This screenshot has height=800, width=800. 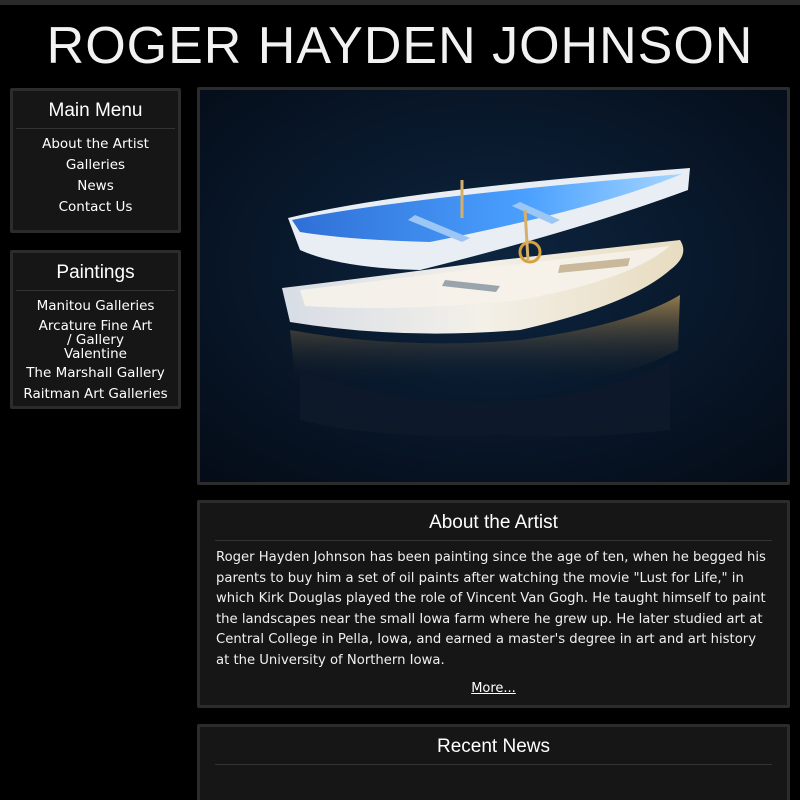 I want to click on news-panel: Recent News, so click(x=493, y=762).